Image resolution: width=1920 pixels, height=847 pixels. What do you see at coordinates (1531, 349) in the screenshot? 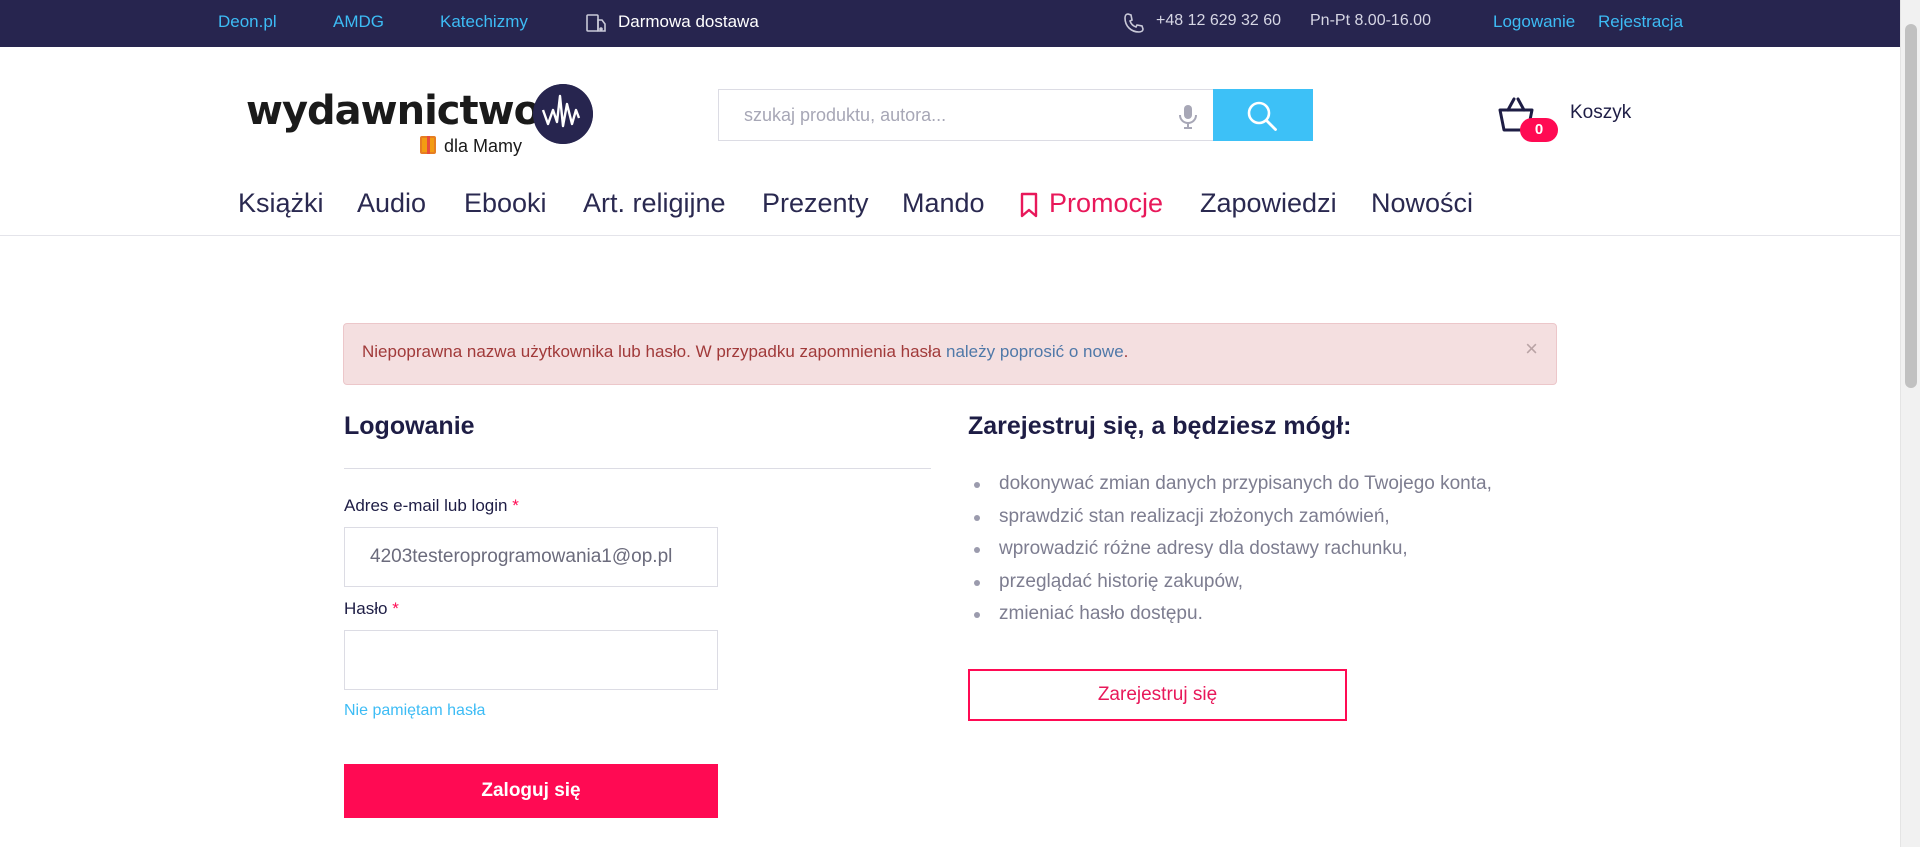
I see `close-icon: ×` at bounding box center [1531, 349].